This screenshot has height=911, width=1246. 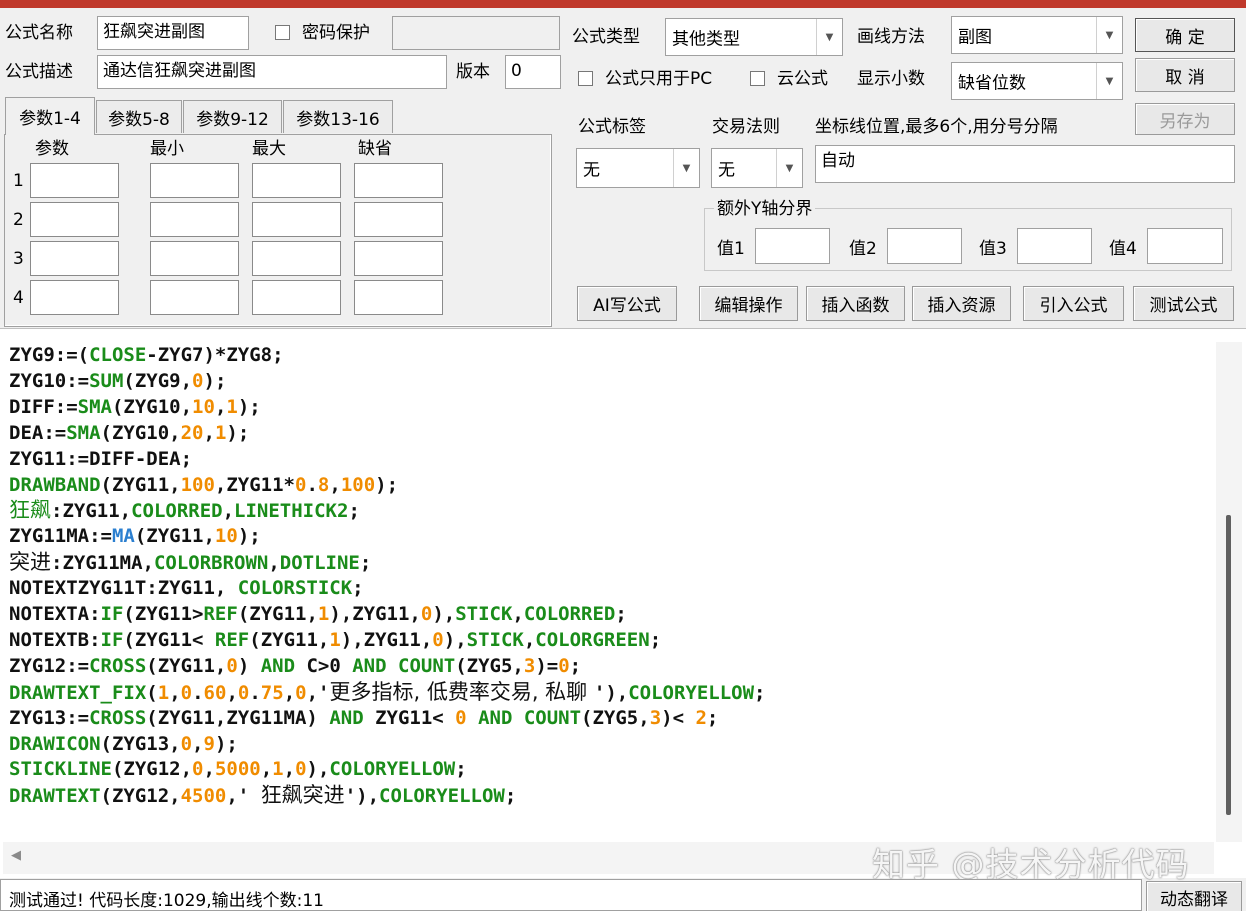 I want to click on code-token: ), so click(x=249, y=665).